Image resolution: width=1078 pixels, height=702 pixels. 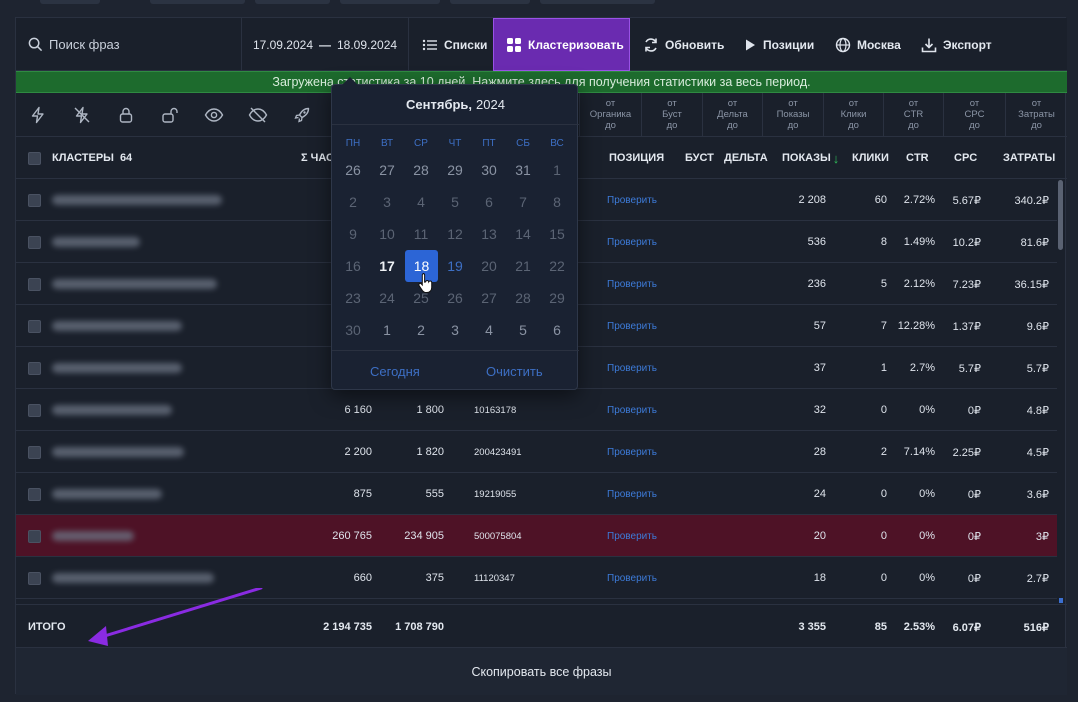 I want to click on calendar-day: 17, so click(x=387, y=266).